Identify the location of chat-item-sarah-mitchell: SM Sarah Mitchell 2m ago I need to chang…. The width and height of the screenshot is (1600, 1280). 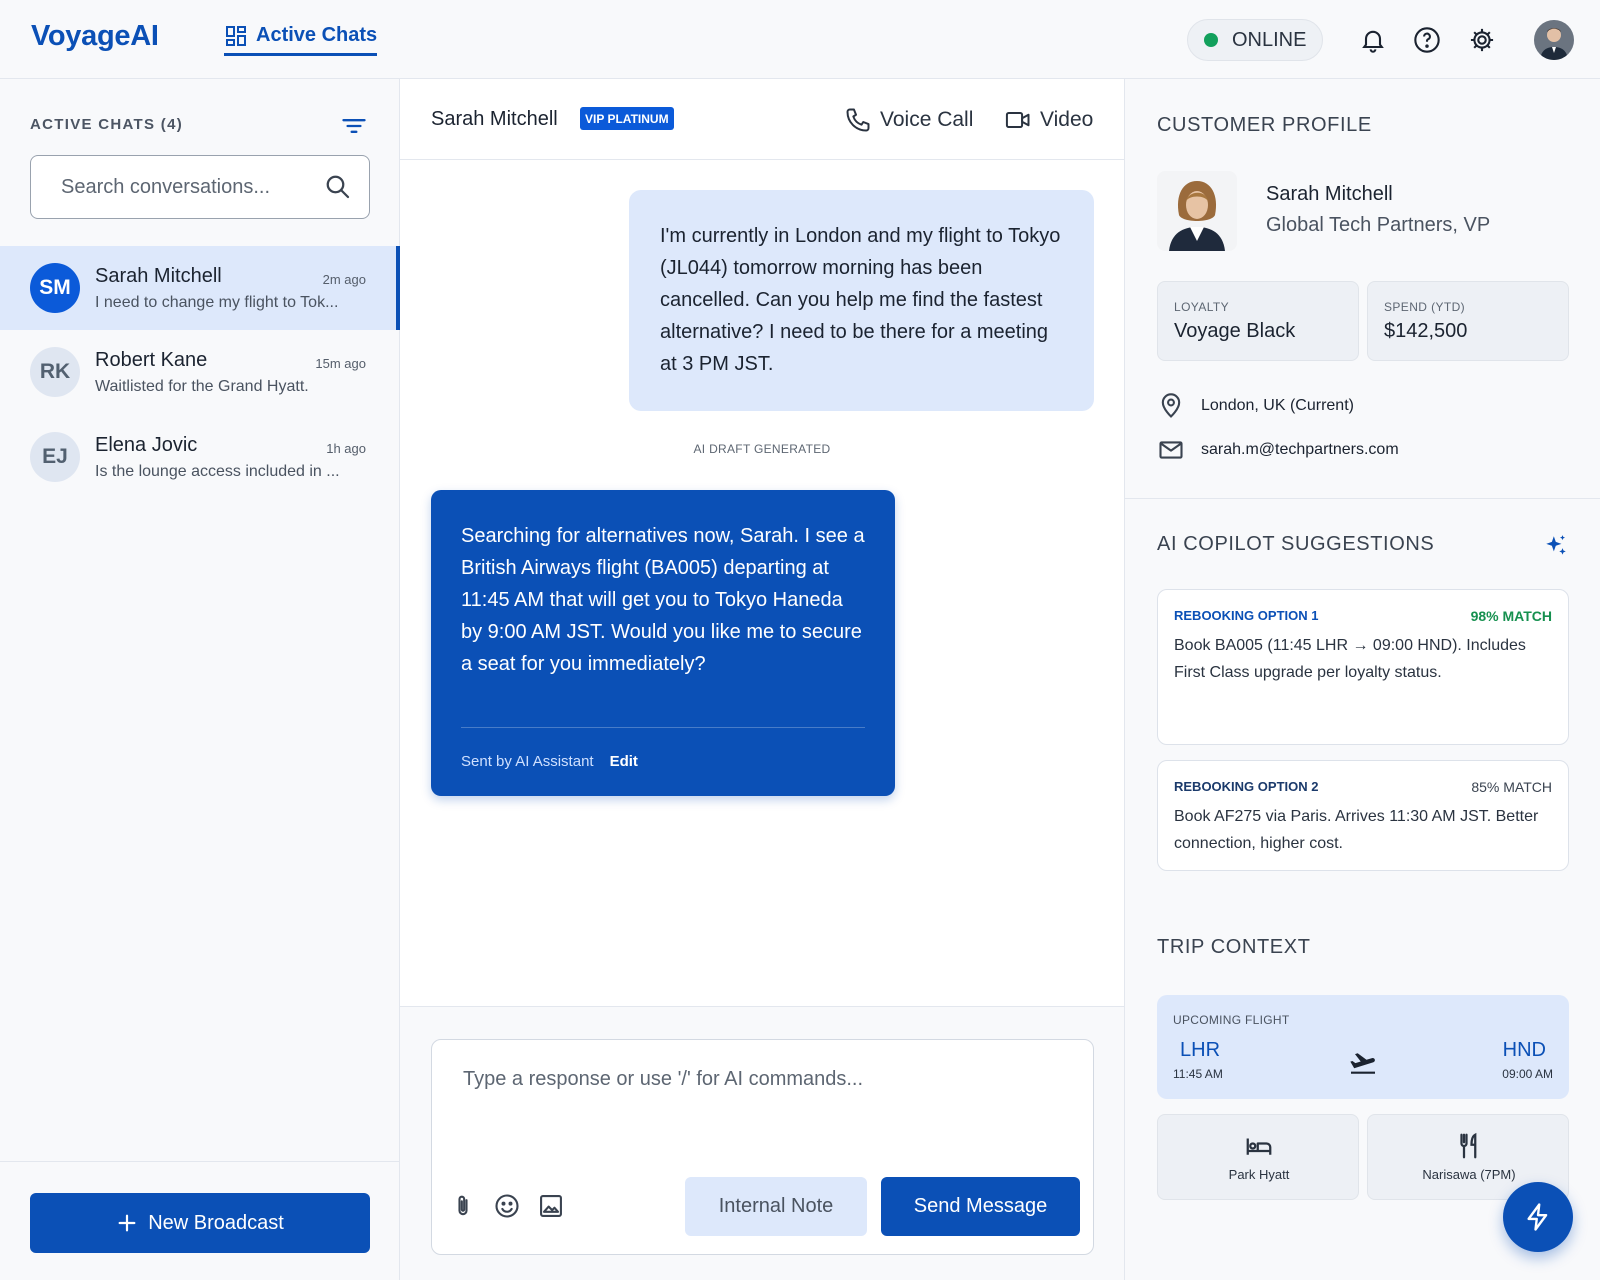
(200, 288).